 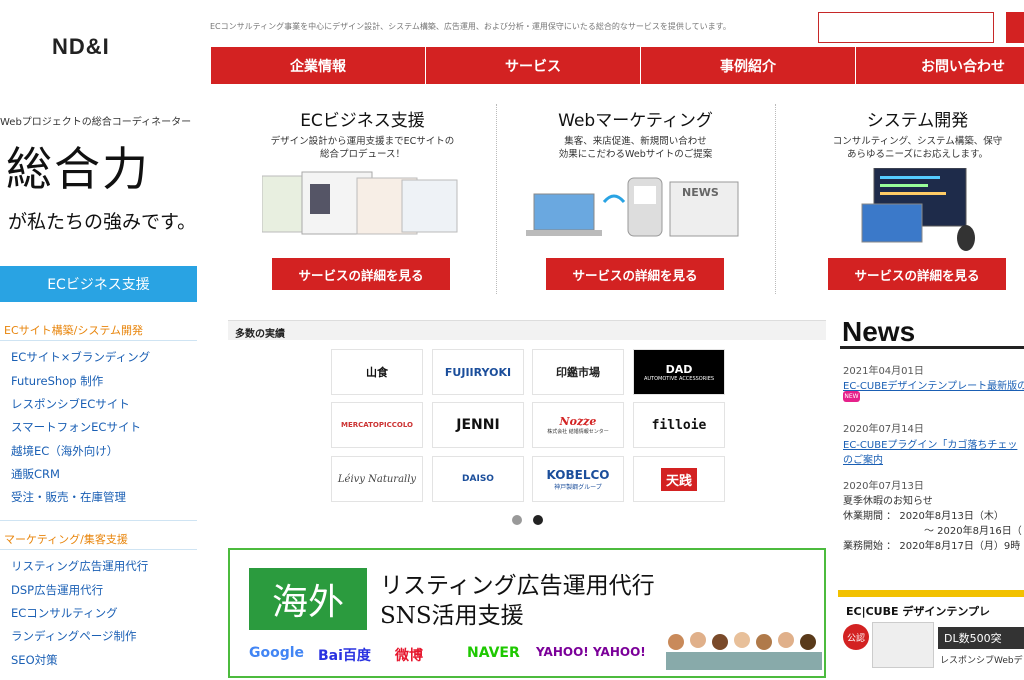 What do you see at coordinates (883, 371) in the screenshot?
I see `news-date: 2021年04月01日` at bounding box center [883, 371].